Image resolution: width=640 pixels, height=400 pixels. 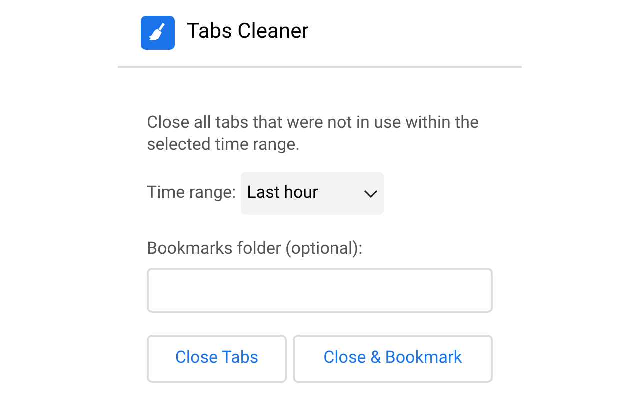 I want to click on close-tabs-button: Close Tabs, so click(x=217, y=358).